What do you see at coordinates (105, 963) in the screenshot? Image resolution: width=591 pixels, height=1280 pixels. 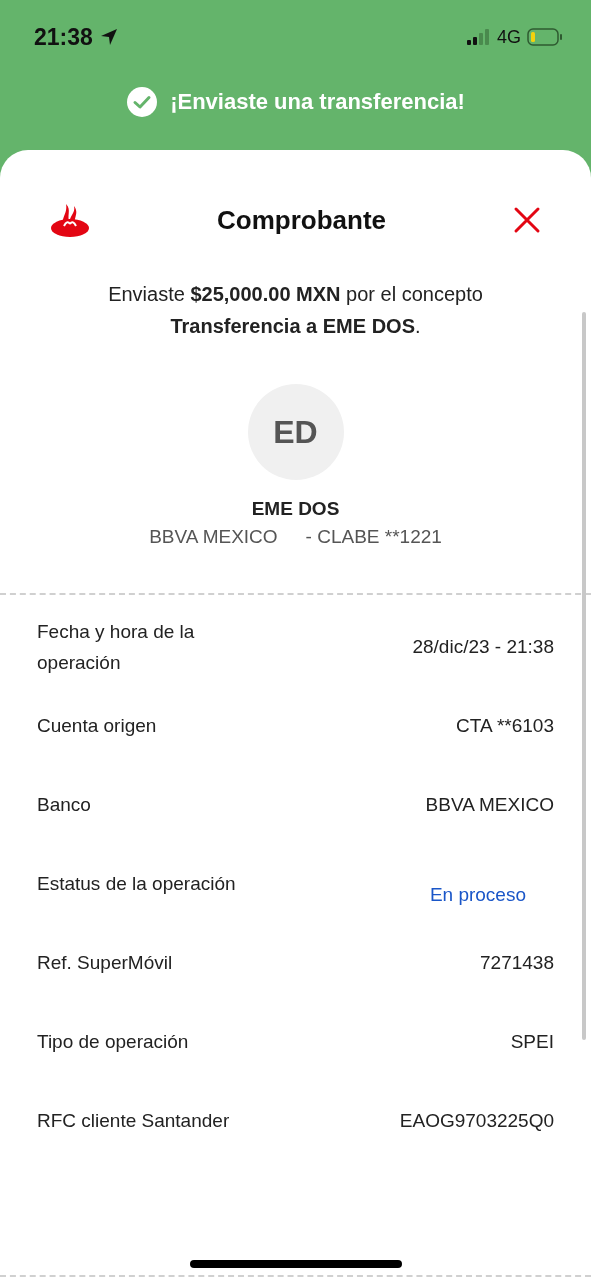 I see `detail-label: Ref. SuperMóvil` at bounding box center [105, 963].